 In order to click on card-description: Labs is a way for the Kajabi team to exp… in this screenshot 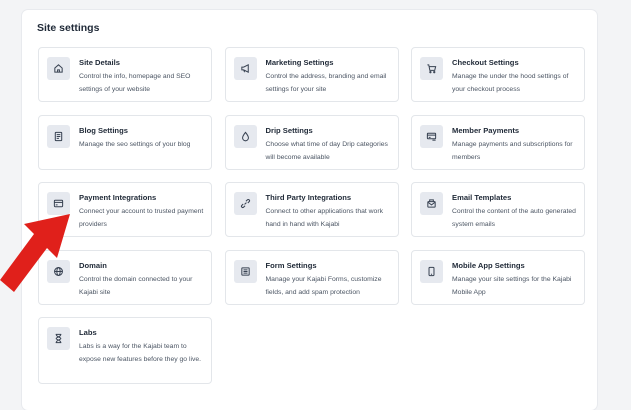, I will do `click(140, 353)`.